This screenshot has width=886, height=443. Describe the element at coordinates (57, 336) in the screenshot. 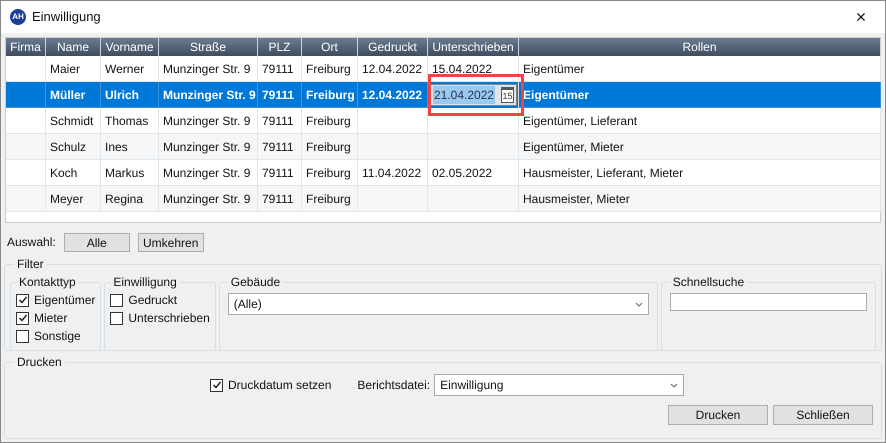

I see `checkbox-label: Sonstige` at that location.